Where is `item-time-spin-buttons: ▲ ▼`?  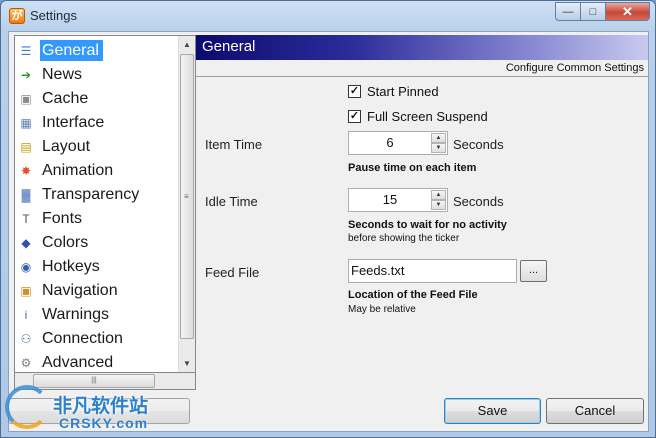
item-time-spin-buttons: ▲ ▼ is located at coordinates (438, 143).